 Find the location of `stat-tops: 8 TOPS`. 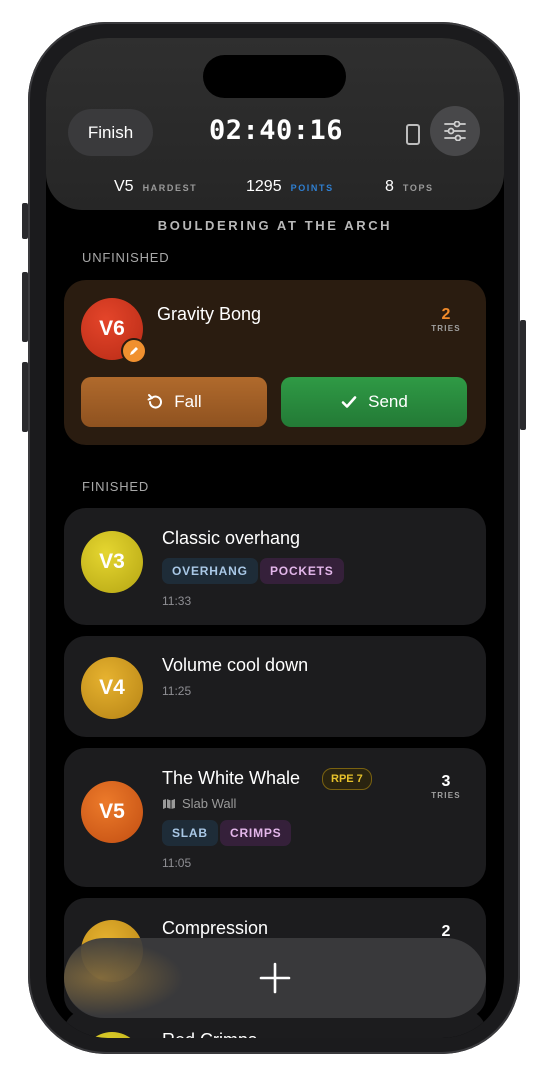

stat-tops: 8 TOPS is located at coordinates (409, 187).